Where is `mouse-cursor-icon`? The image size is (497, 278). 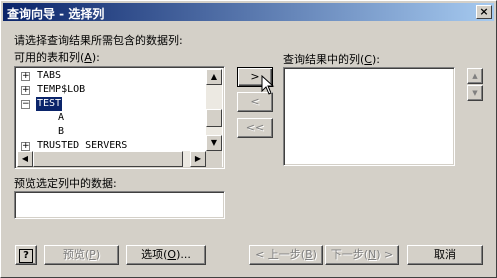 mouse-cursor-icon is located at coordinates (268, 85).